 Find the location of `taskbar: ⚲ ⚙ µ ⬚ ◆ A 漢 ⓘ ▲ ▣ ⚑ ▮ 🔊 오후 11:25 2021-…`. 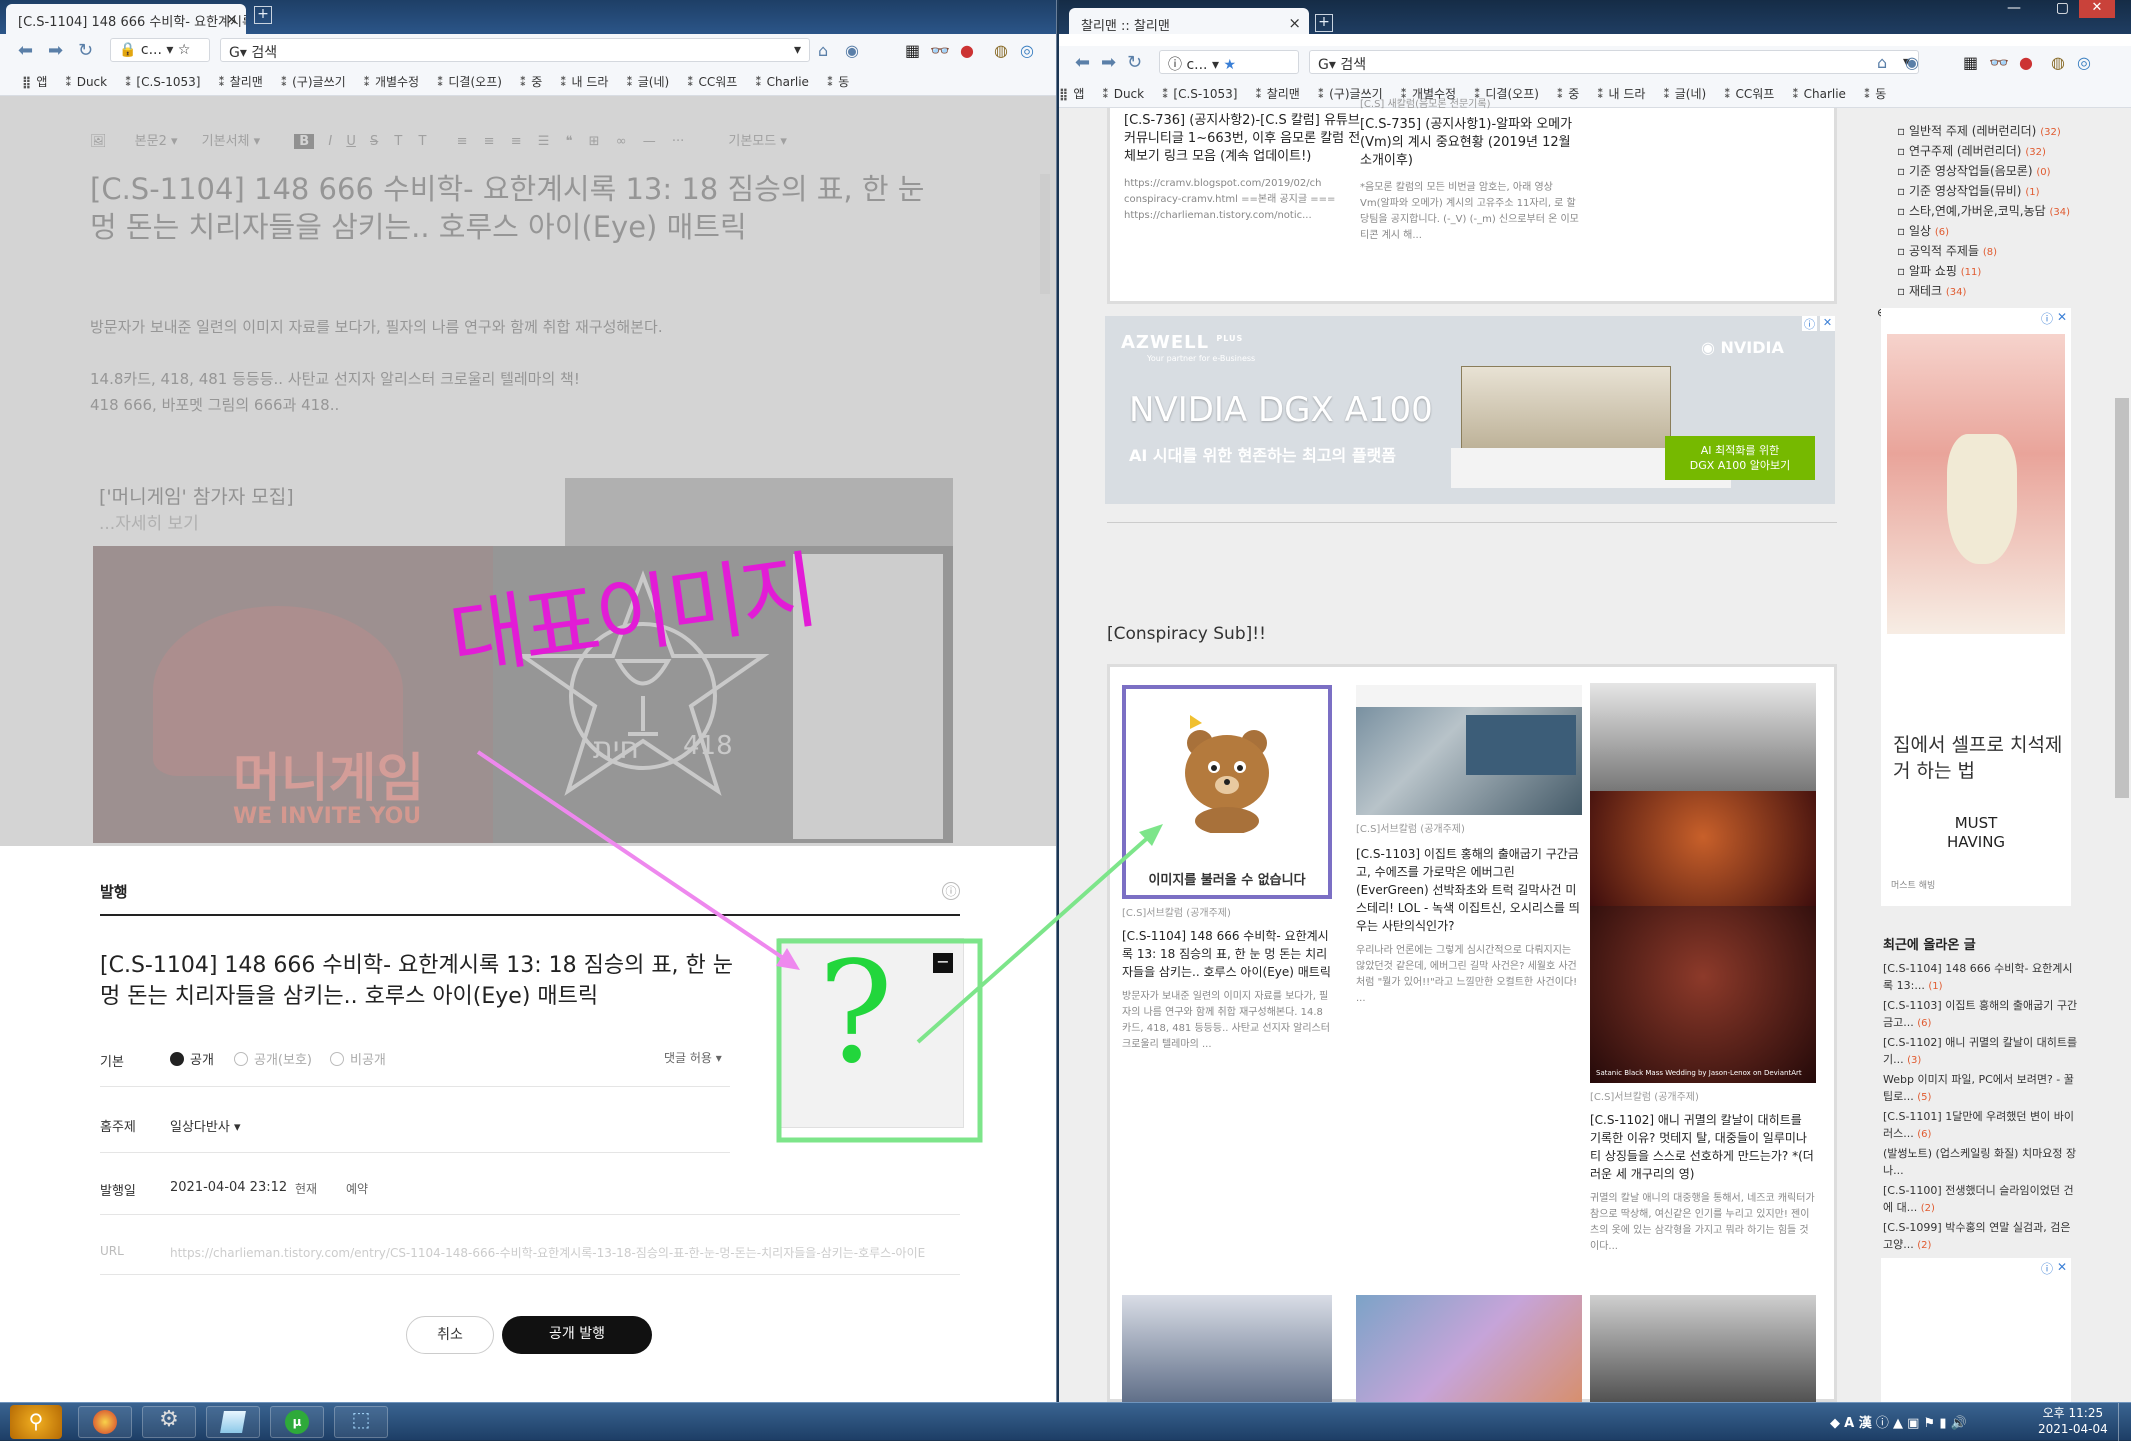

taskbar: ⚲ ⚙ µ ⬚ ◆ A 漢 ⓘ ▲ ▣ ⚑ ▮ 🔊 오후 11:25 2021-… is located at coordinates (1065, 1421).